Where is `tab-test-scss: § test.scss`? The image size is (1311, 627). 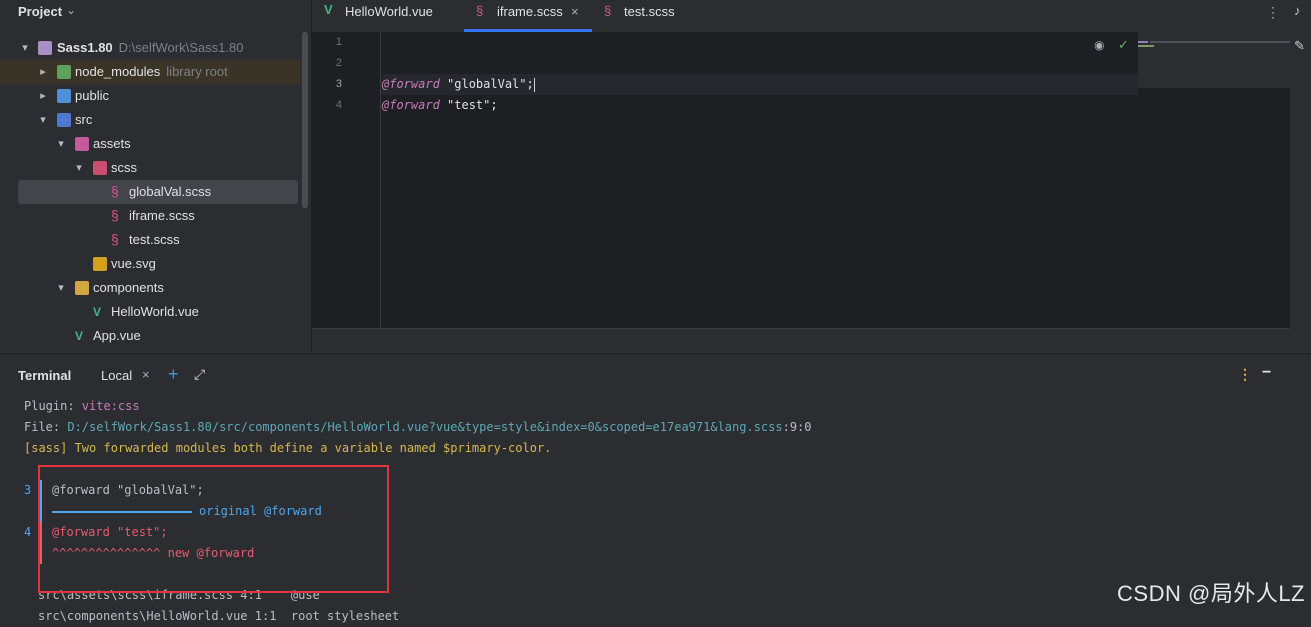
tab-test-scss: § test.scss is located at coordinates (654, 15).